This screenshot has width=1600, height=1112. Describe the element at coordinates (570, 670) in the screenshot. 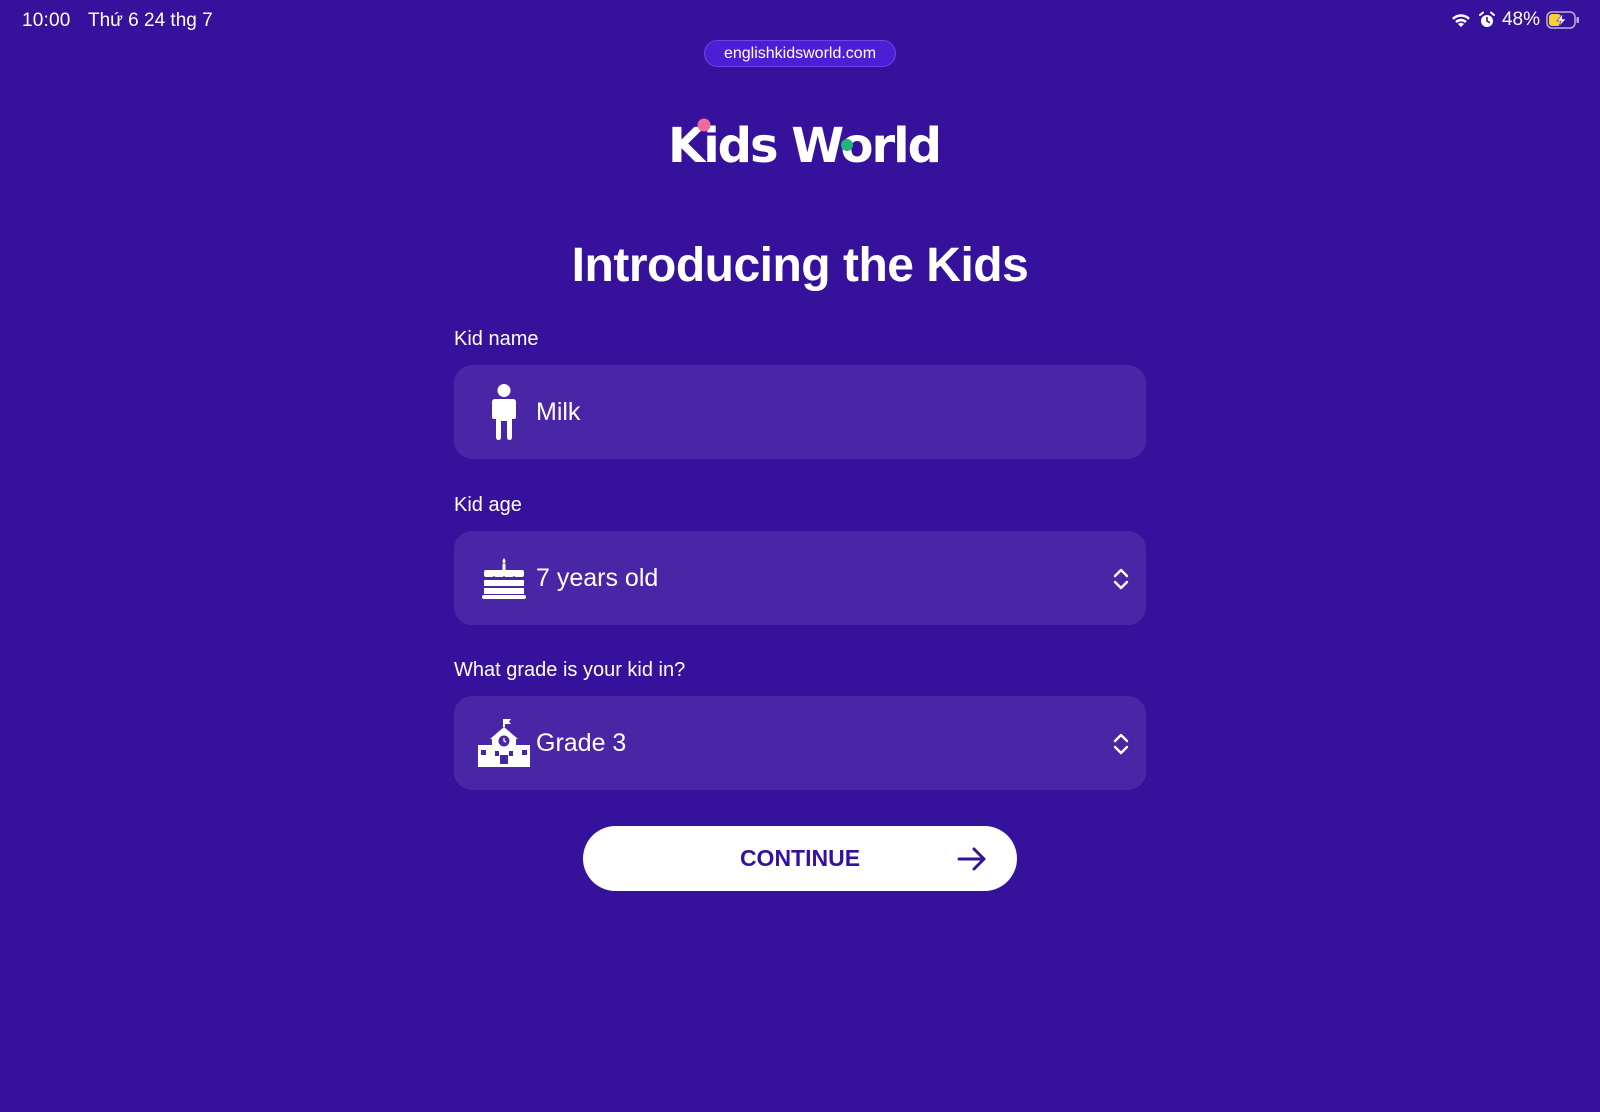

I see `kid-grade-label: What grade is your kid in?` at that location.